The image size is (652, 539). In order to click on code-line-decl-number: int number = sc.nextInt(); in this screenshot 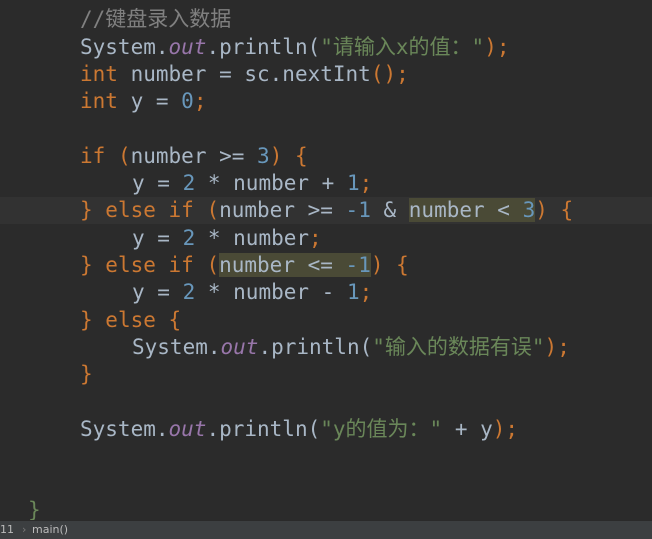, I will do `click(326, 74)`.